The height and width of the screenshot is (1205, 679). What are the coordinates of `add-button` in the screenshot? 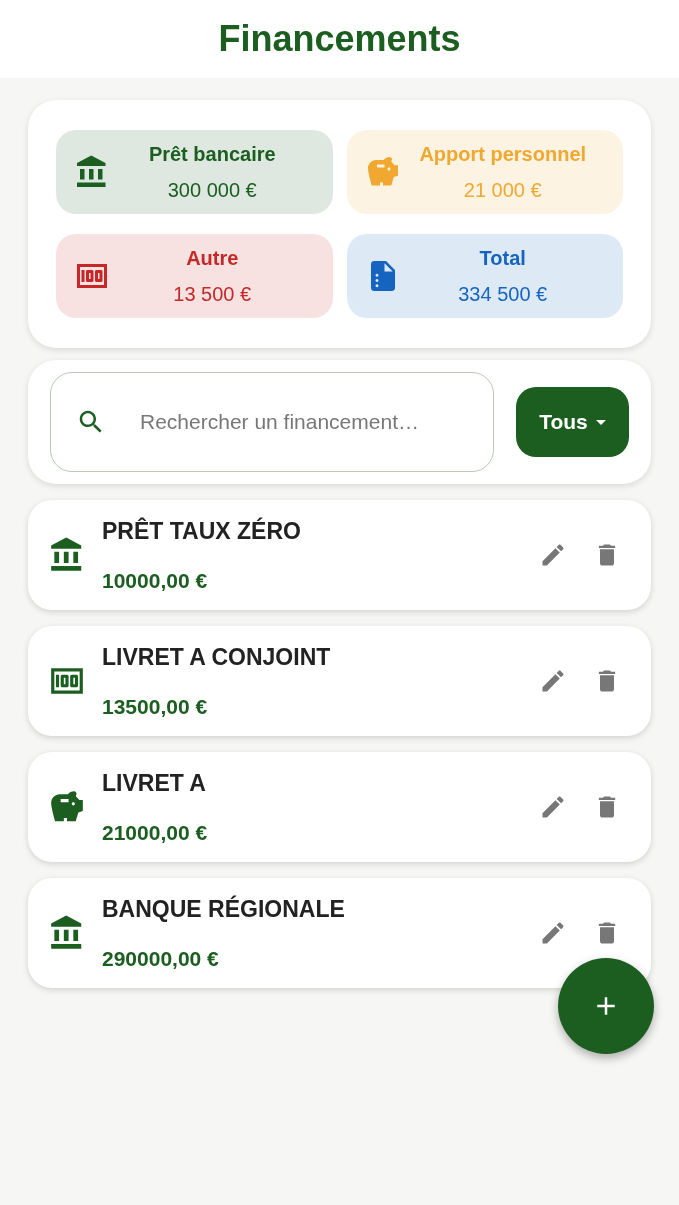 It's located at (606, 1006).